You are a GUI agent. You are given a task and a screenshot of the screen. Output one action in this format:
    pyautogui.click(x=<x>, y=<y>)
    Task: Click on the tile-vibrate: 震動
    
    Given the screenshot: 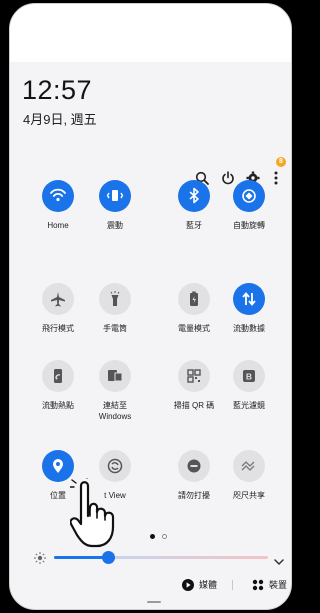 What is the action you would take?
    pyautogui.click(x=115, y=205)
    